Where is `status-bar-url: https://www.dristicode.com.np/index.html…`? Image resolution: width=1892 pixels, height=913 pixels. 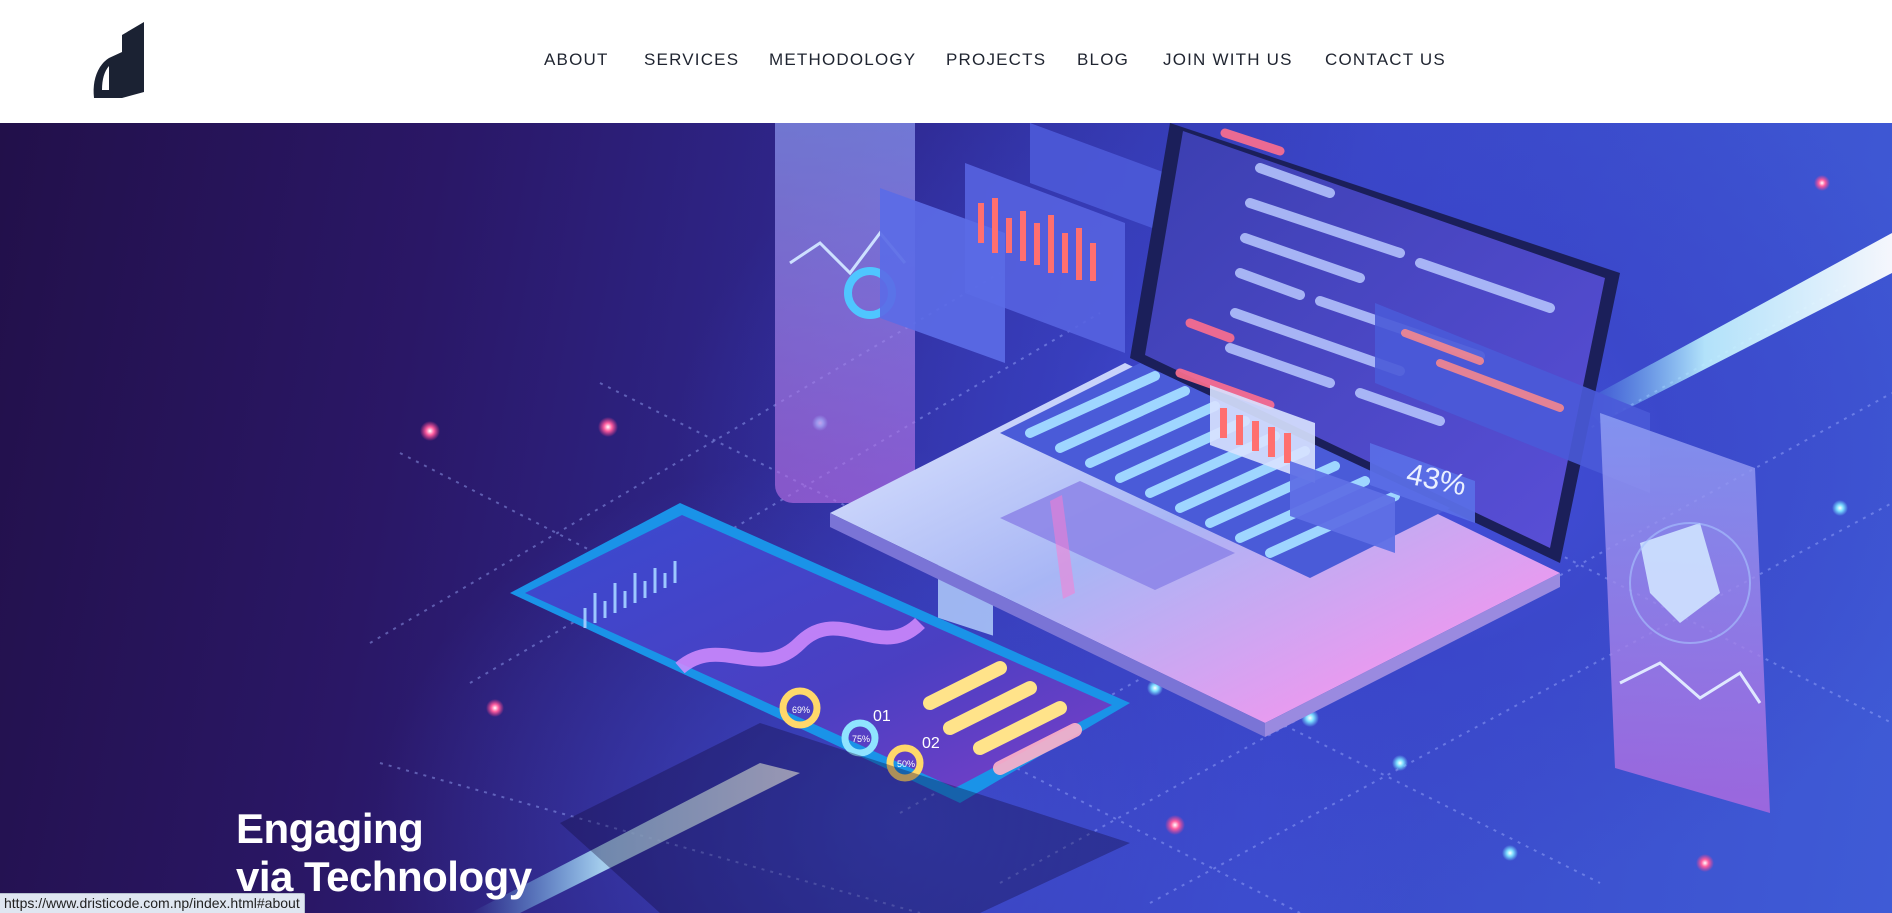
status-bar-url: https://www.dristicode.com.np/index.html… is located at coordinates (152, 903).